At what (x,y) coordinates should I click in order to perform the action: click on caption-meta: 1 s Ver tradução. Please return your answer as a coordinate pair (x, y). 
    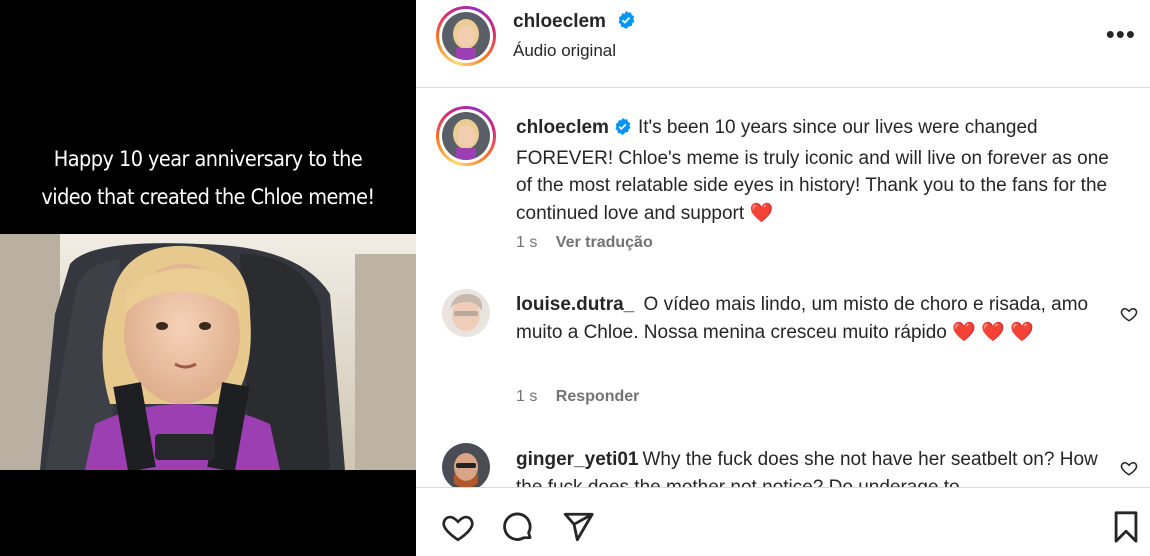
    Looking at the image, I should click on (584, 243).